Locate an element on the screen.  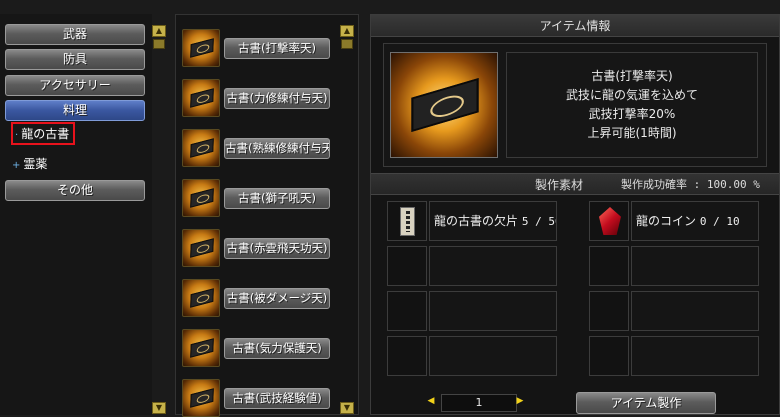
subitem-label: 龍の古書 is located at coordinates (45, 134).